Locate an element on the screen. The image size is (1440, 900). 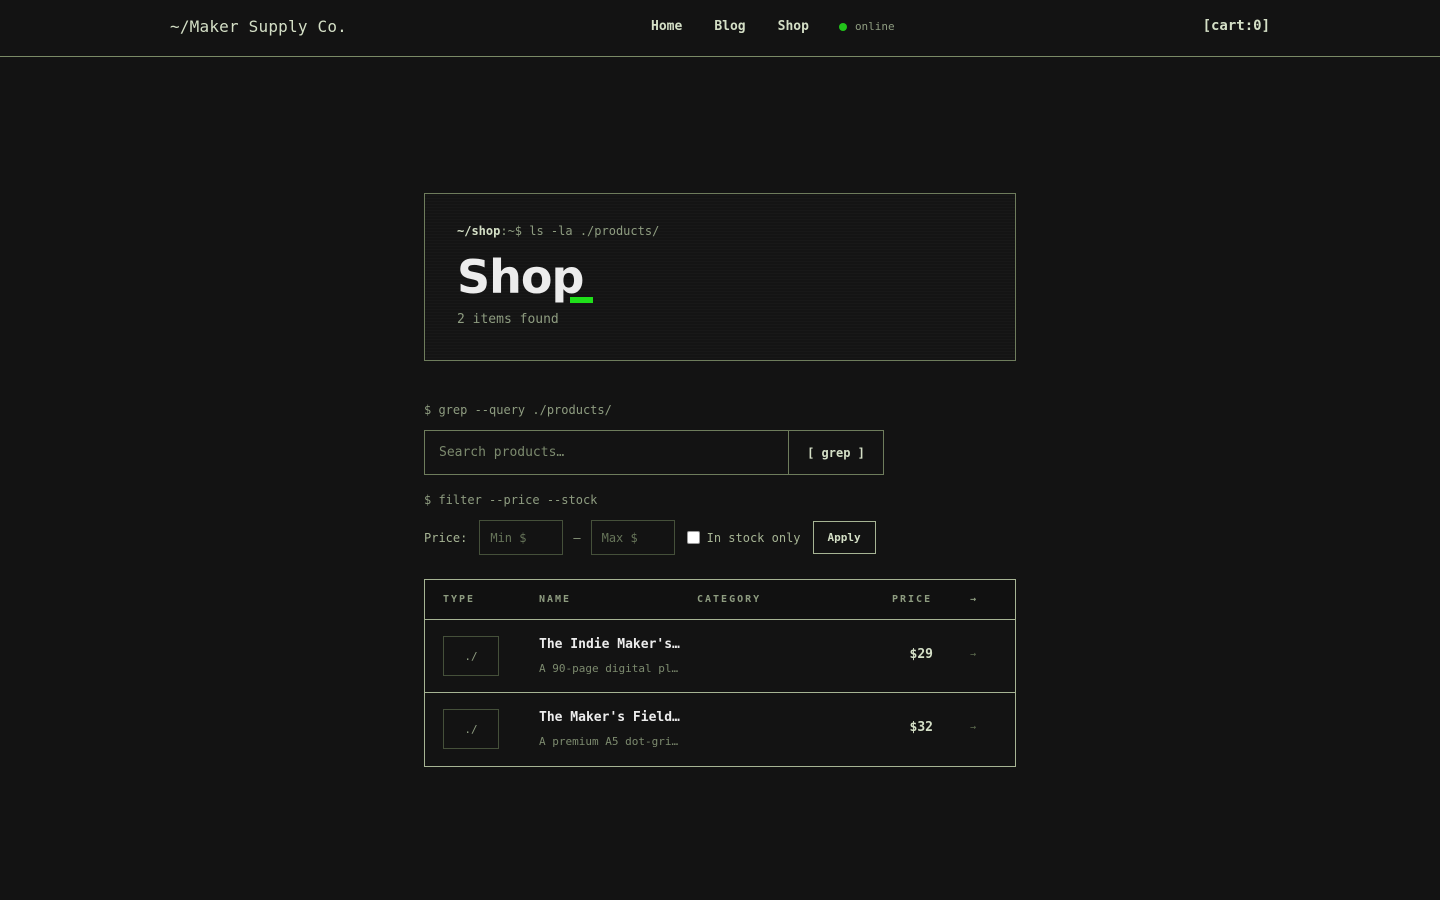
search-bar: [ grep ] is located at coordinates (654, 452).